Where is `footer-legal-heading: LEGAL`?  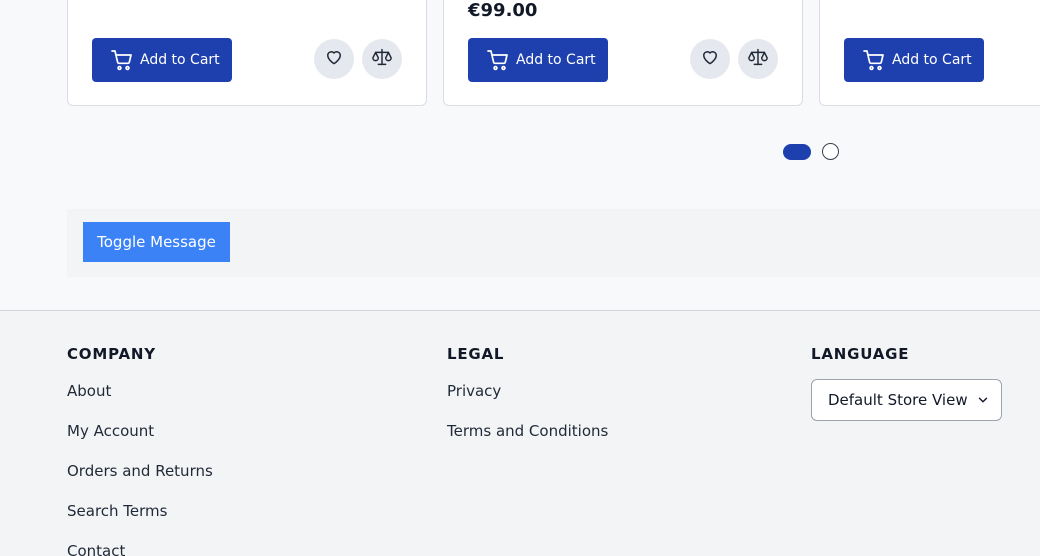 footer-legal-heading: LEGAL is located at coordinates (476, 354).